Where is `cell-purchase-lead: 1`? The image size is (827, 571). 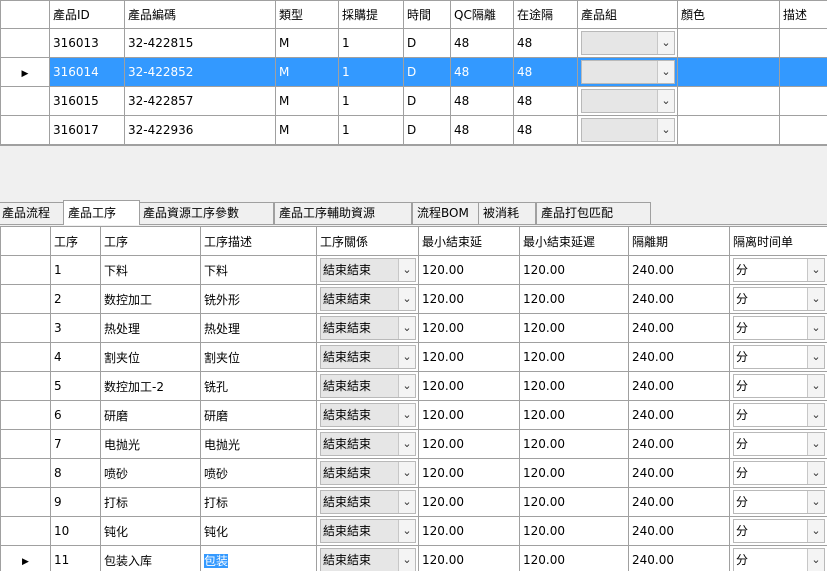 cell-purchase-lead: 1 is located at coordinates (371, 130).